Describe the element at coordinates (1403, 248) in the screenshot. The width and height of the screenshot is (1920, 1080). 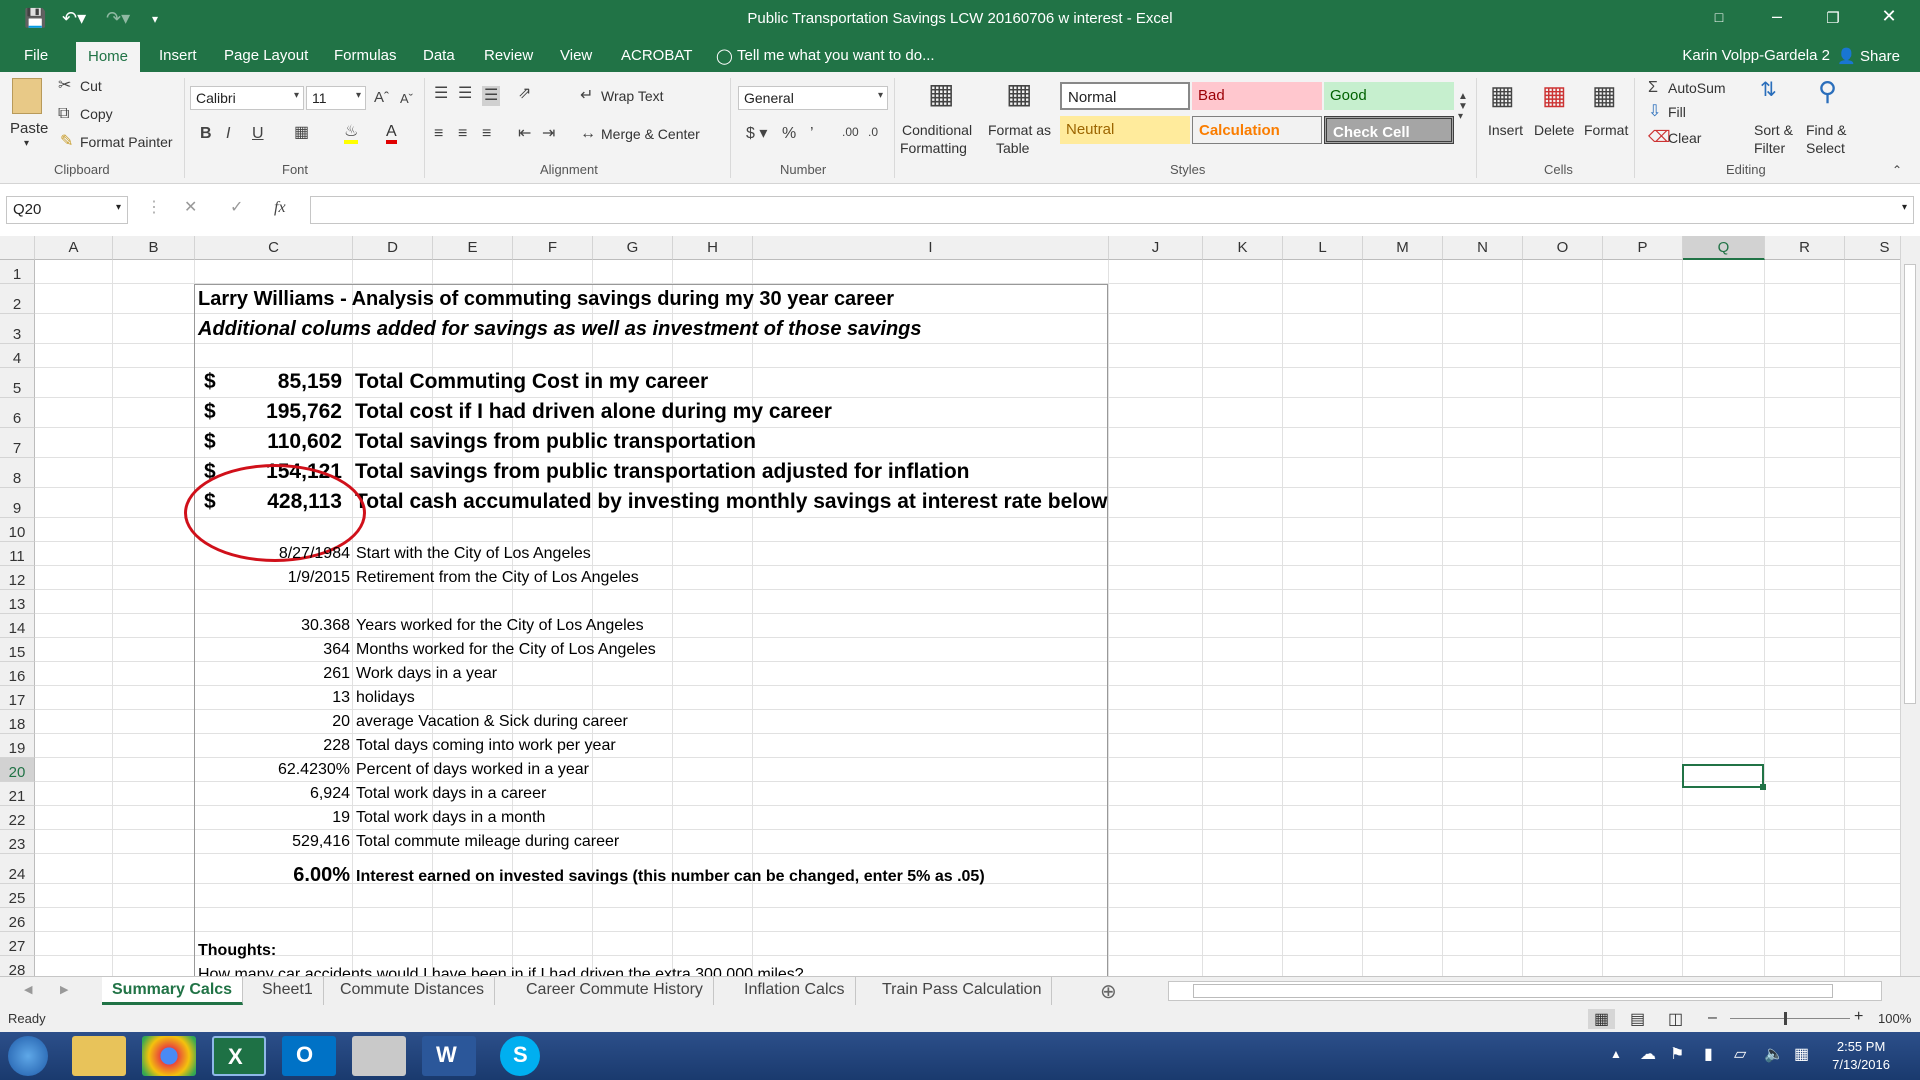
I see `column-header-m: M` at that location.